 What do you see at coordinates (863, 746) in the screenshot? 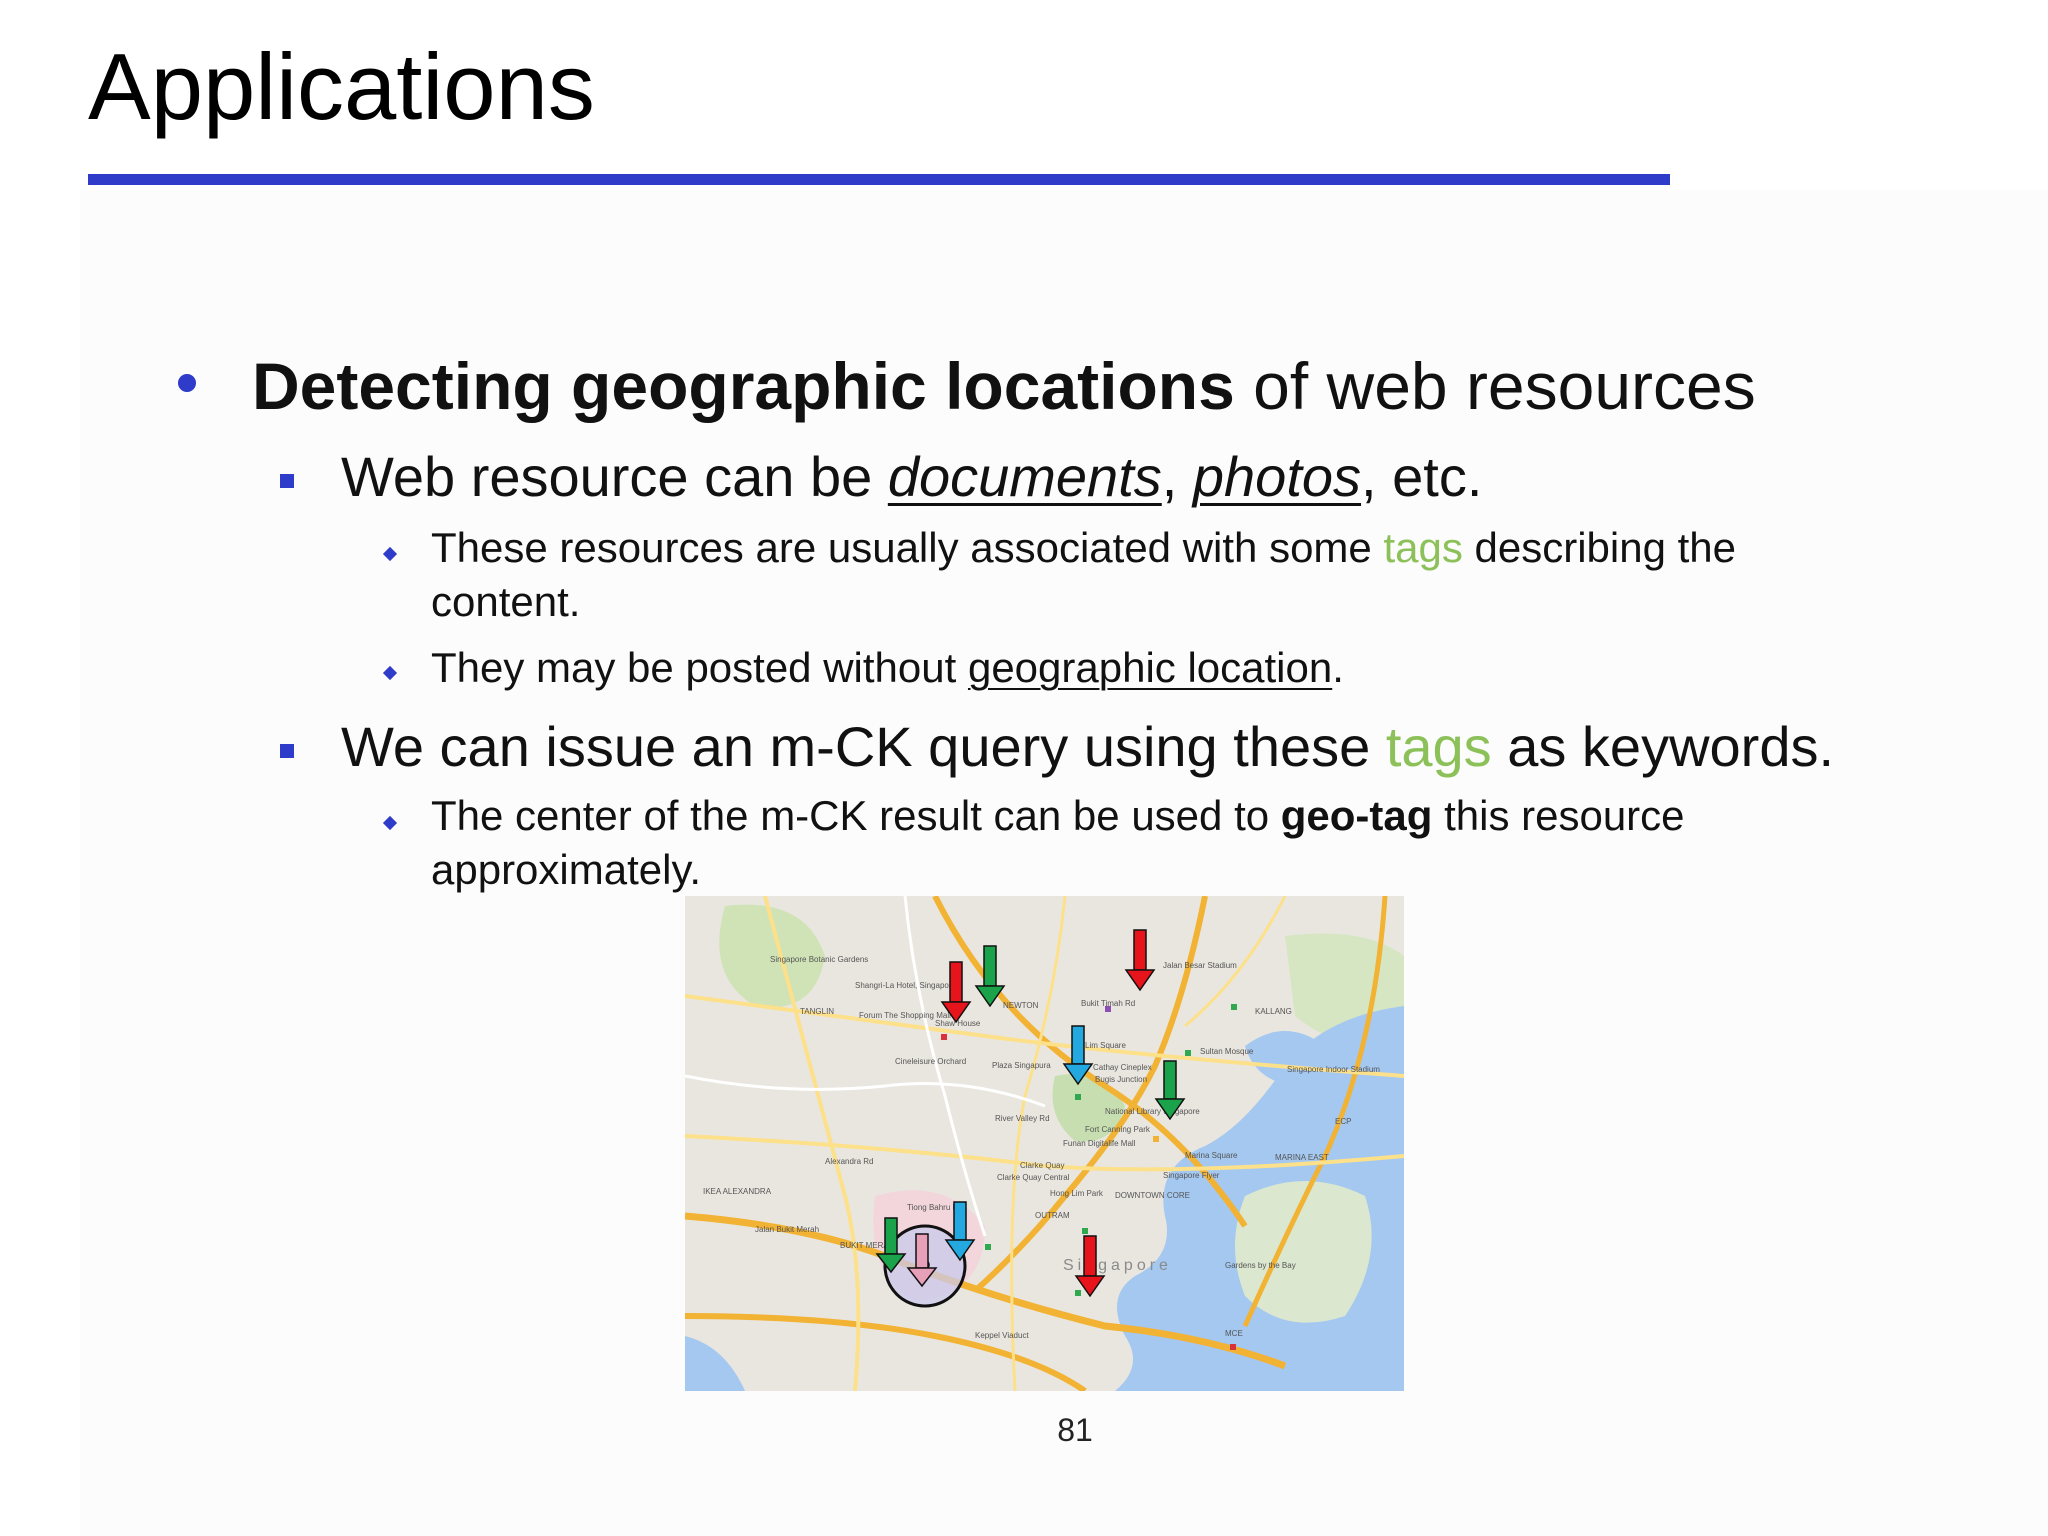
I see `bullet-text: We can issue an m-CK query using these` at bounding box center [863, 746].